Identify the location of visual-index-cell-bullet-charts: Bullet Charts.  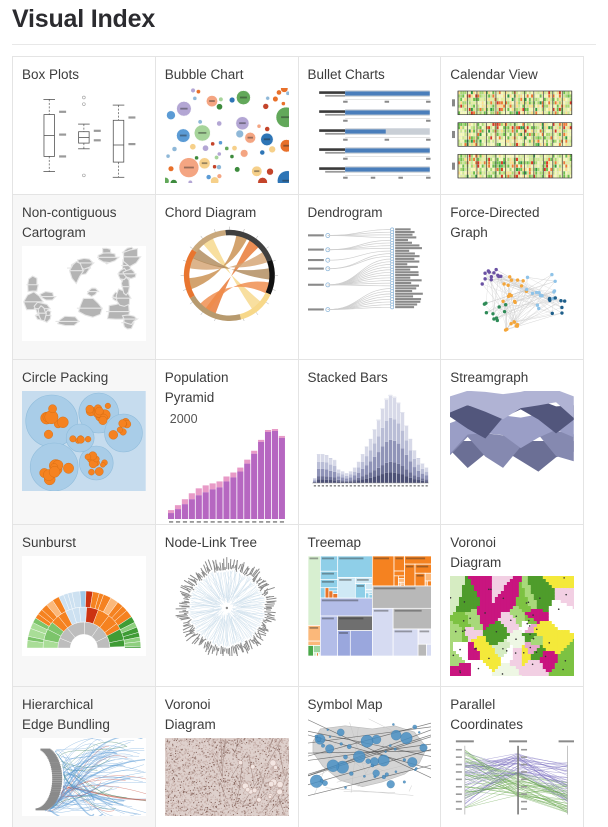
(370, 126).